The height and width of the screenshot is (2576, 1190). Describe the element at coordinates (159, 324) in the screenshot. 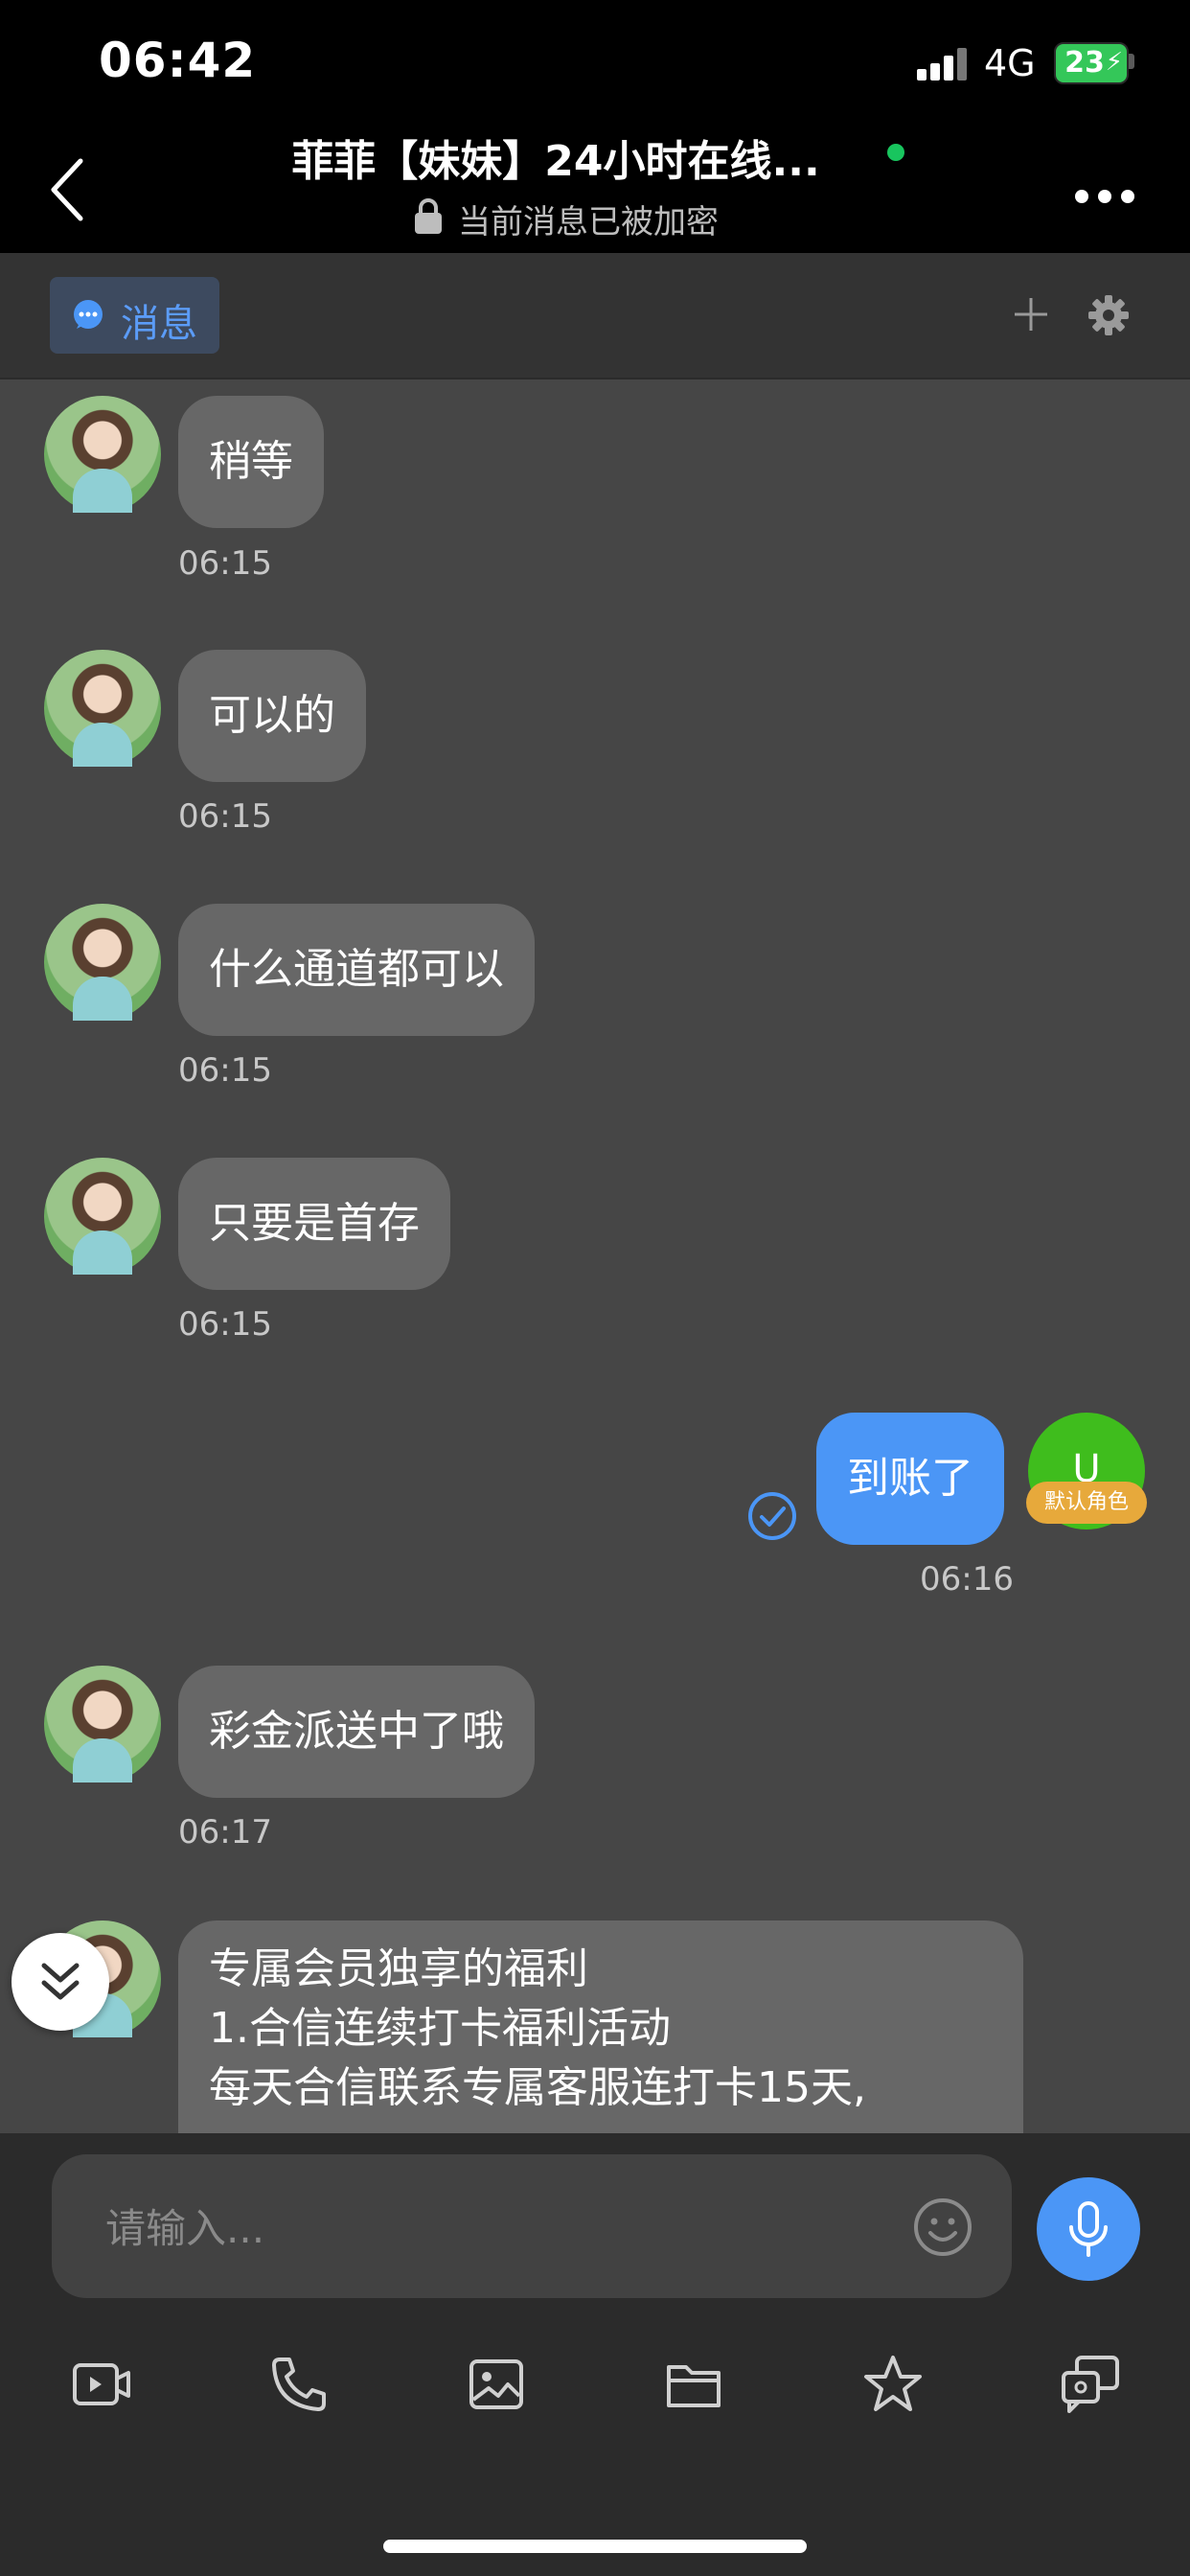

I see `tab-messages-label: 消息` at that location.